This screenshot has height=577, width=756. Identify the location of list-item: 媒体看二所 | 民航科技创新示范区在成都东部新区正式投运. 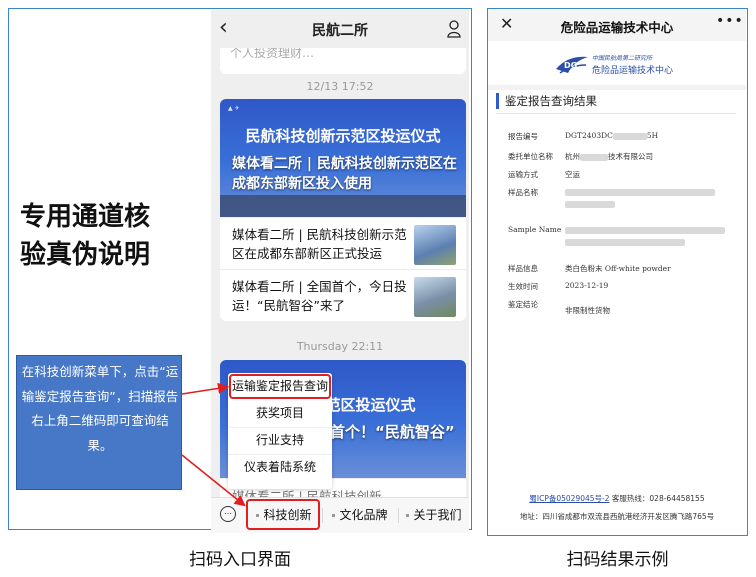
(343, 243).